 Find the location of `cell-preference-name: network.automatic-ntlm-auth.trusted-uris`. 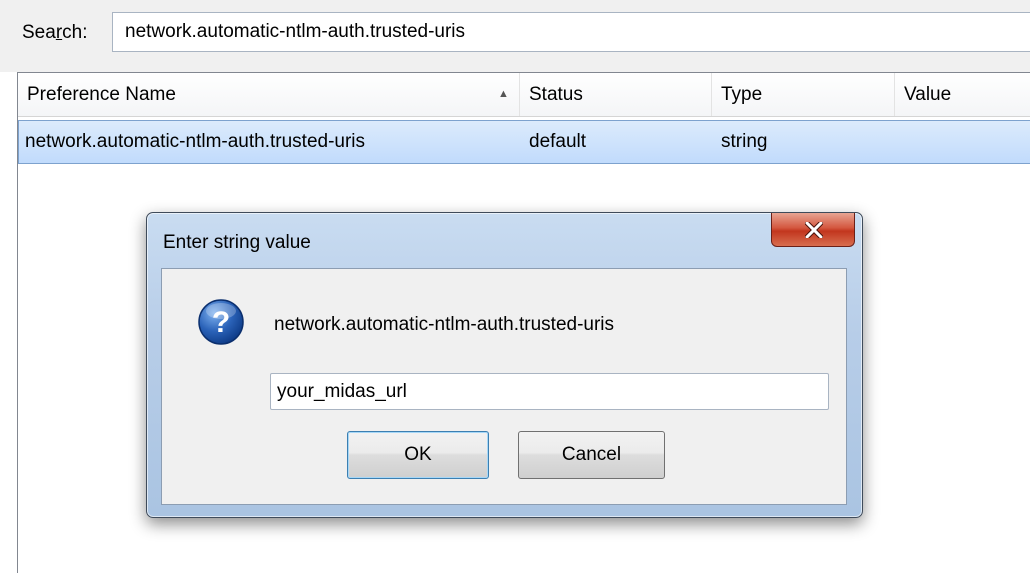

cell-preference-name: network.automatic-ntlm-auth.trusted-uris is located at coordinates (195, 141).